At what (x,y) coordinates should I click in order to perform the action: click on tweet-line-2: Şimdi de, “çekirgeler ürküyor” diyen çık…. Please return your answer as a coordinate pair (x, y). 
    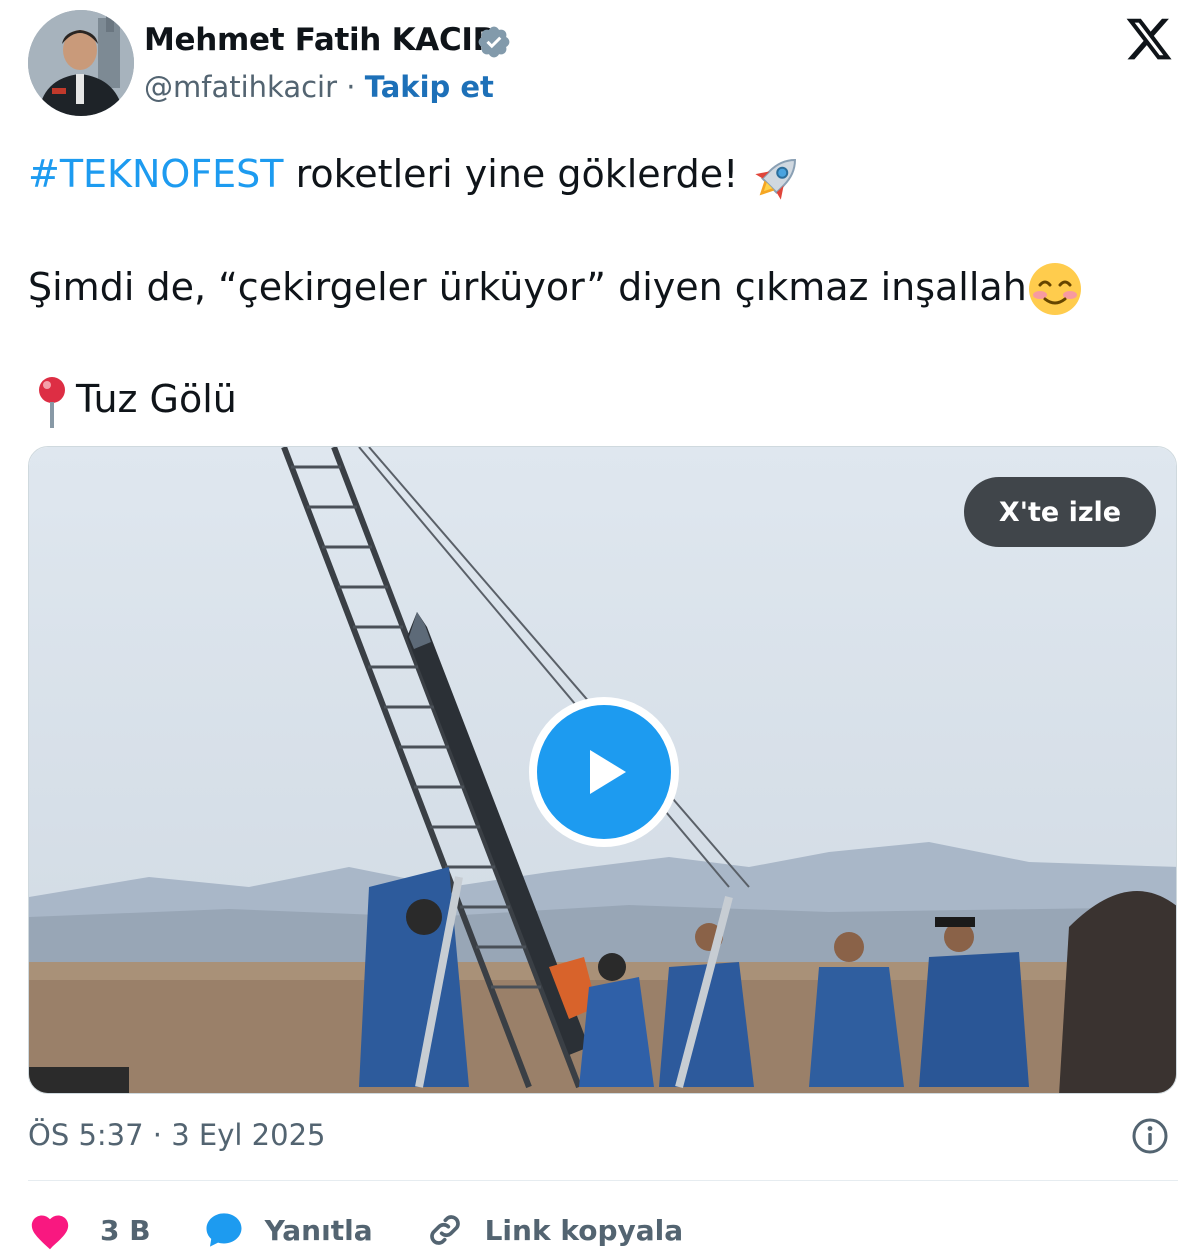
    Looking at the image, I should click on (593, 288).